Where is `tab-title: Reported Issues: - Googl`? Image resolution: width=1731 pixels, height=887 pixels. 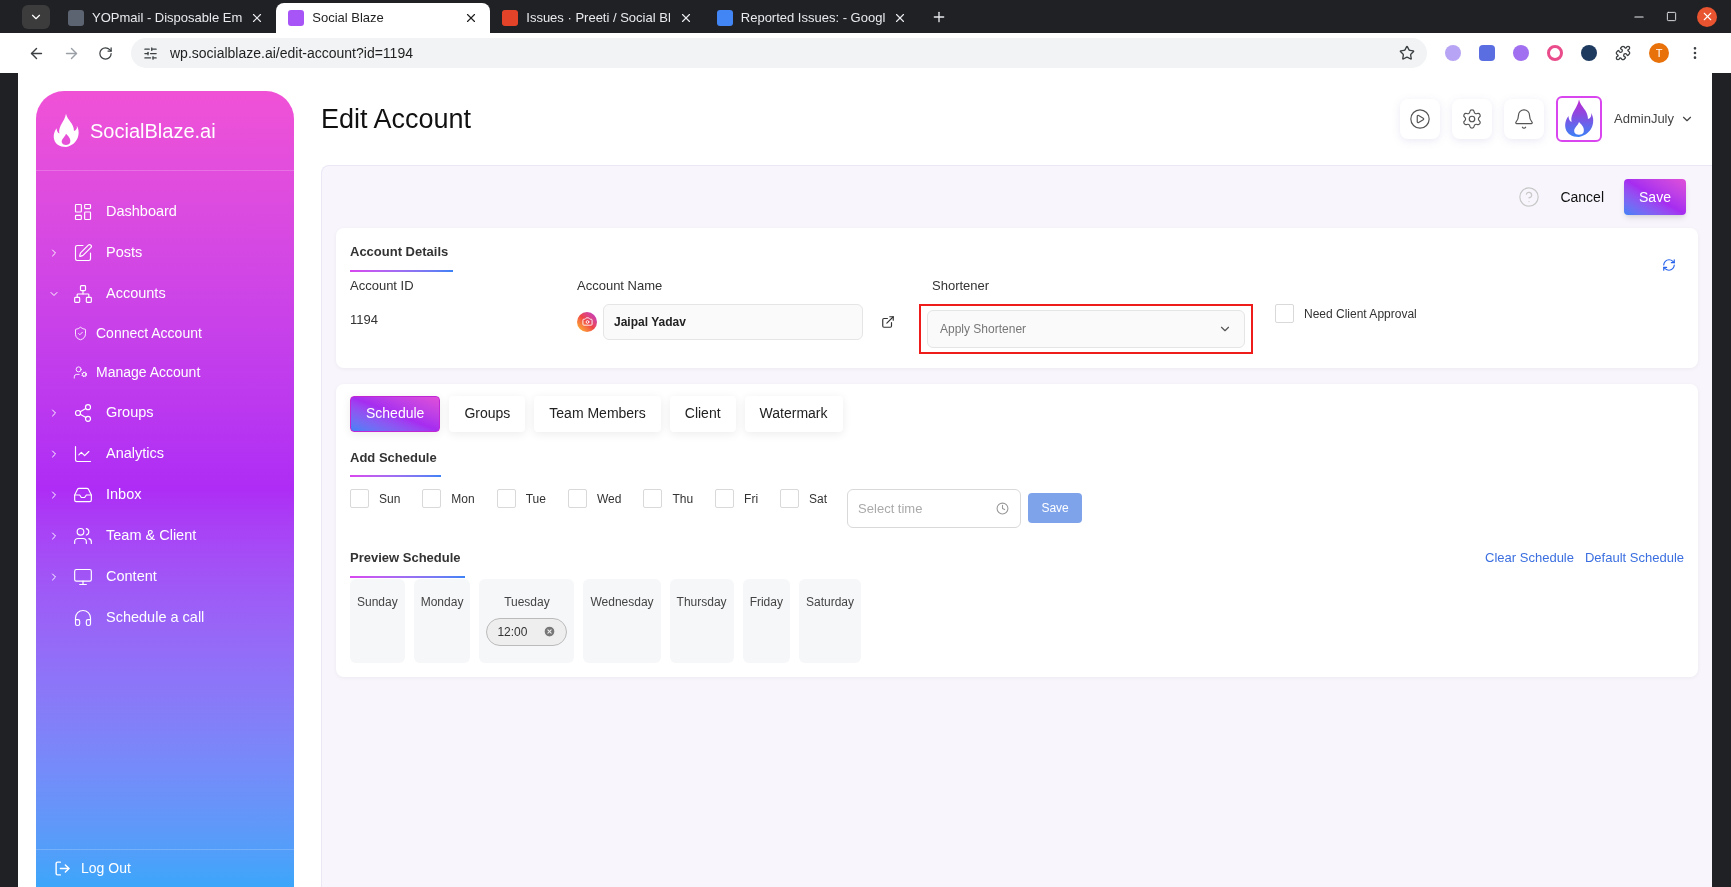
tab-title: Reported Issues: - Googl is located at coordinates (813, 18).